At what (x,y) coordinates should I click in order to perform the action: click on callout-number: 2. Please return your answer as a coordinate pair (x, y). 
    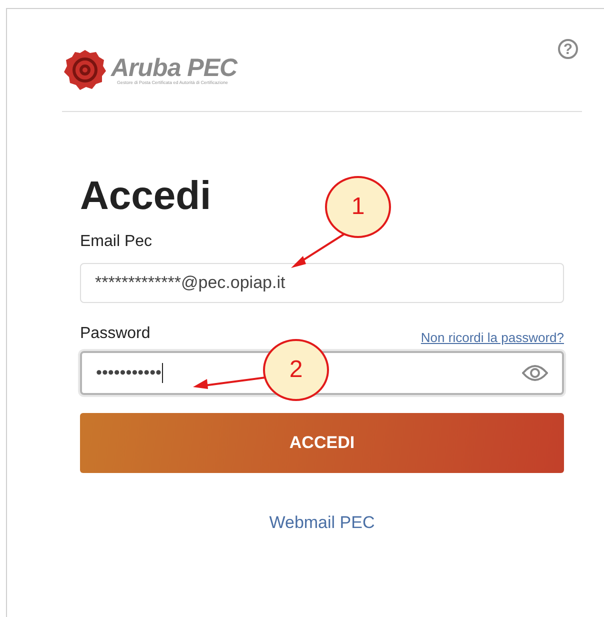
    Looking at the image, I should click on (296, 370).